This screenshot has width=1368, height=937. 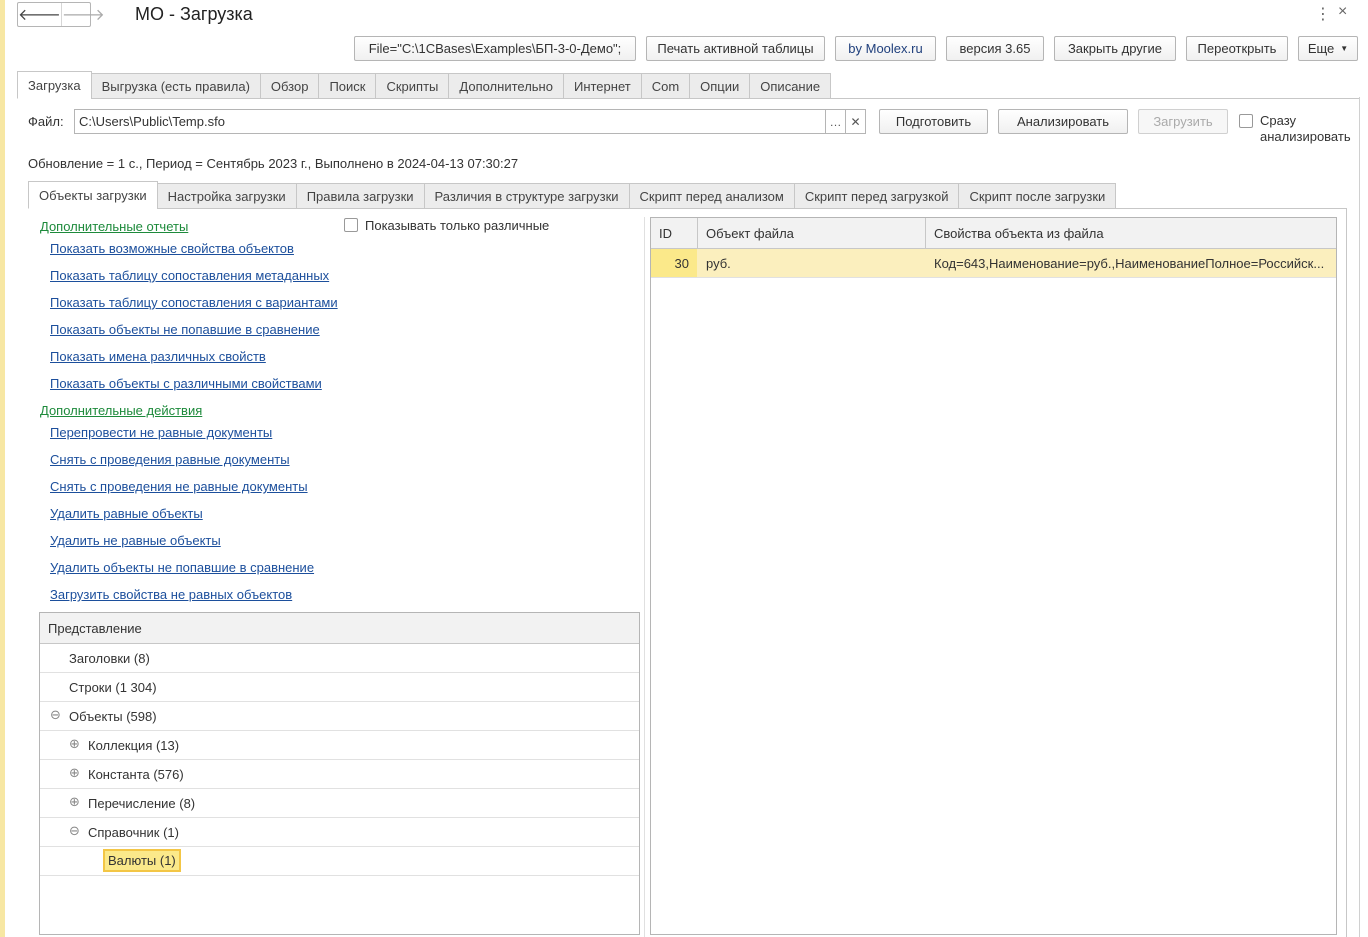 I want to click on left-accent-stripe, so click(x=2, y=468).